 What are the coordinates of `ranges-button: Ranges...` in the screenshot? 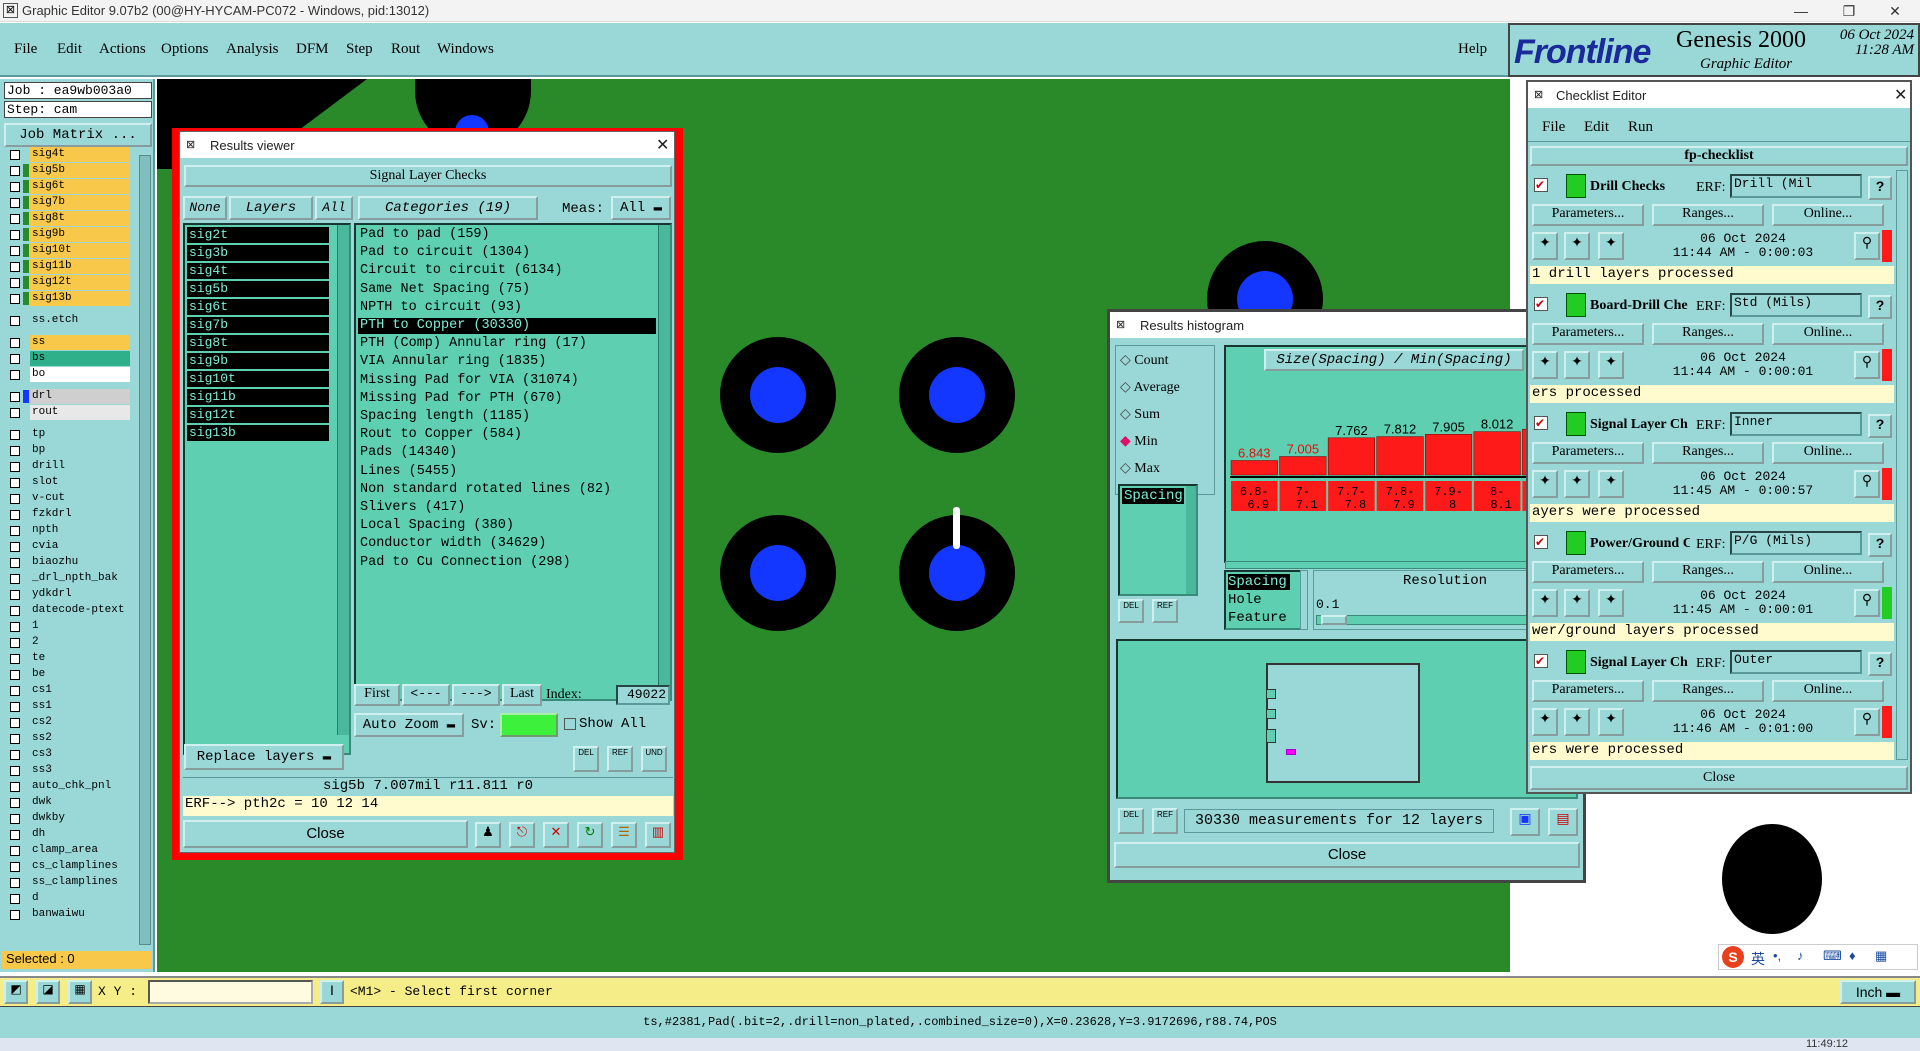 It's located at (1708, 215).